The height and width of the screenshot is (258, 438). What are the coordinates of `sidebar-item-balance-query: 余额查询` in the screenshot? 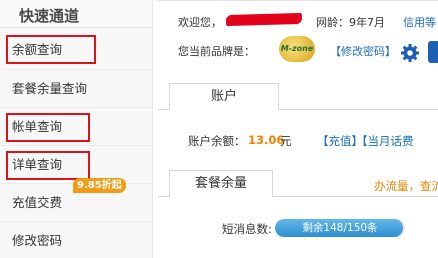 It's located at (76, 49).